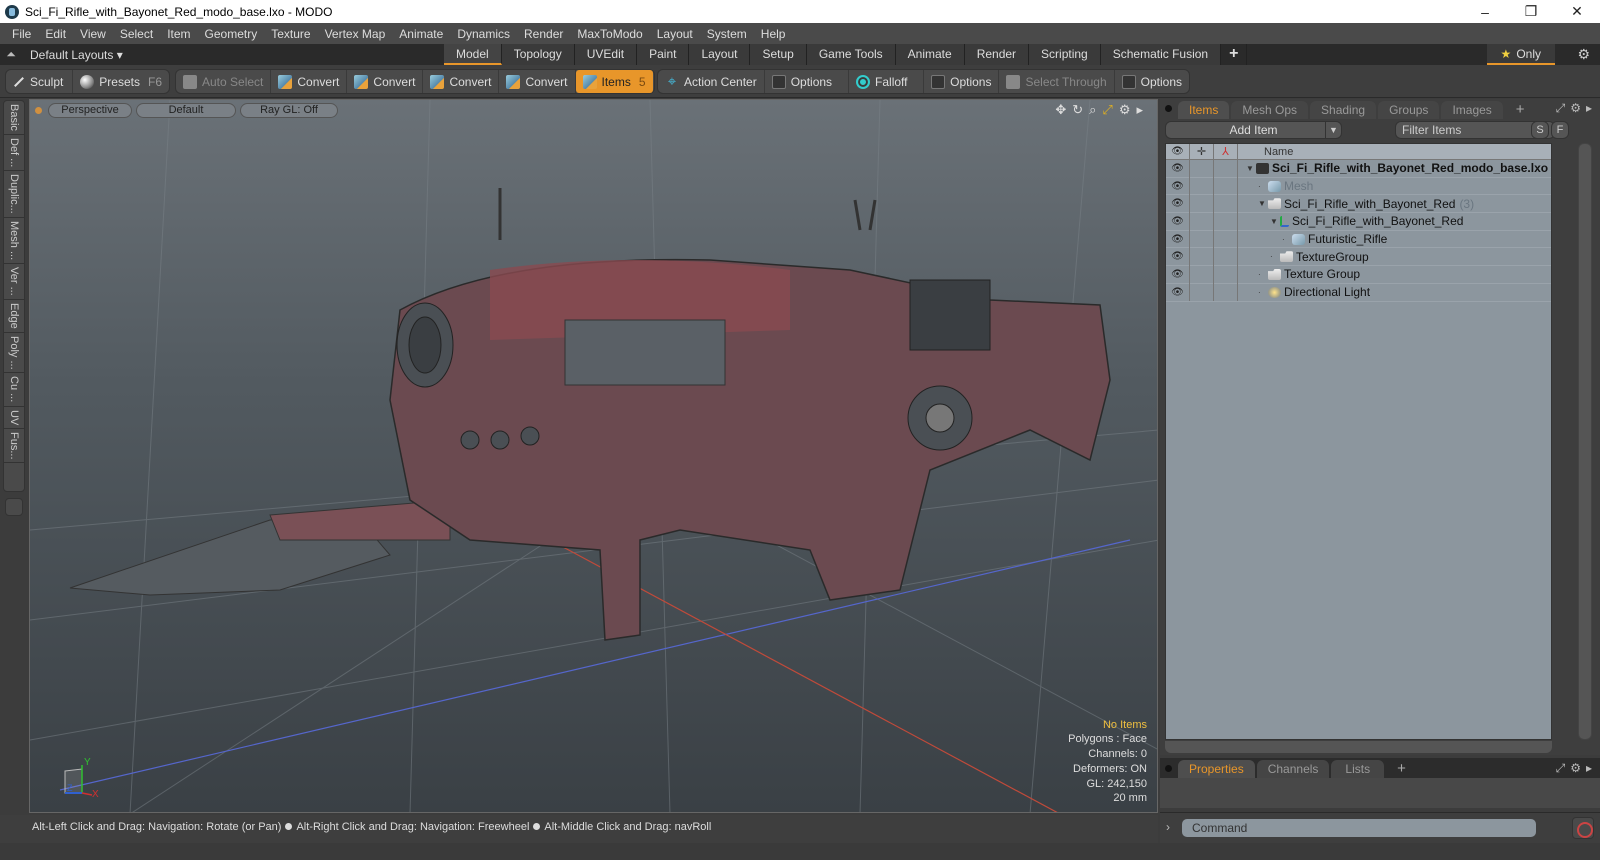 Image resolution: width=1600 pixels, height=860 pixels. Describe the element at coordinates (178, 34) in the screenshot. I see `menu-item: Item` at that location.